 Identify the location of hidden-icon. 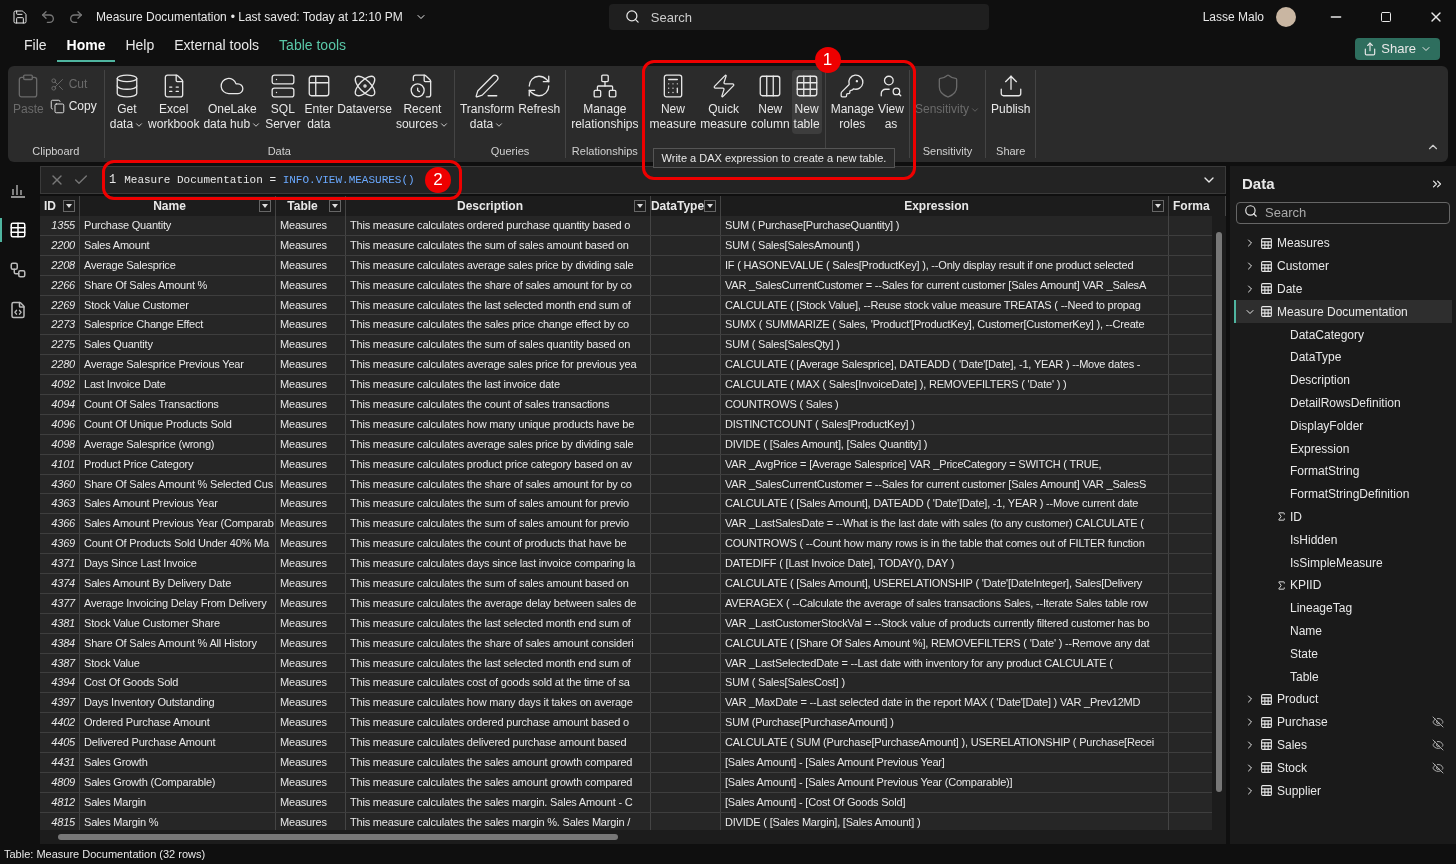
(1438, 744).